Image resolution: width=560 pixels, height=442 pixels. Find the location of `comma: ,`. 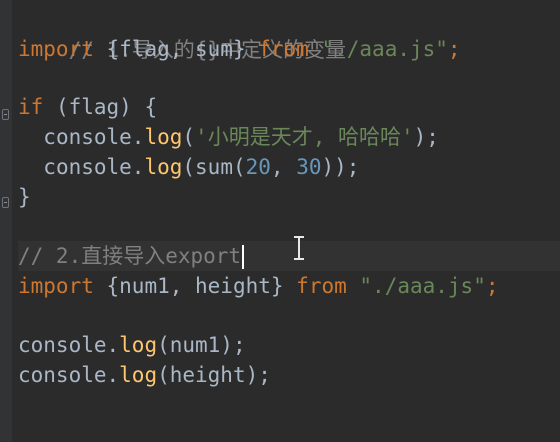

comma: , is located at coordinates (283, 167).